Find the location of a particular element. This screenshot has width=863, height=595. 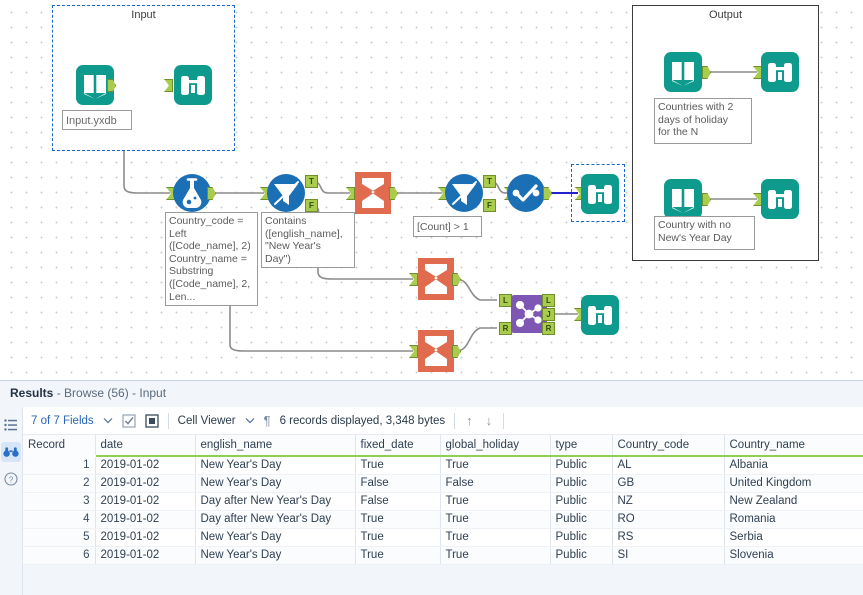

cell-record: 3 is located at coordinates (59, 501).